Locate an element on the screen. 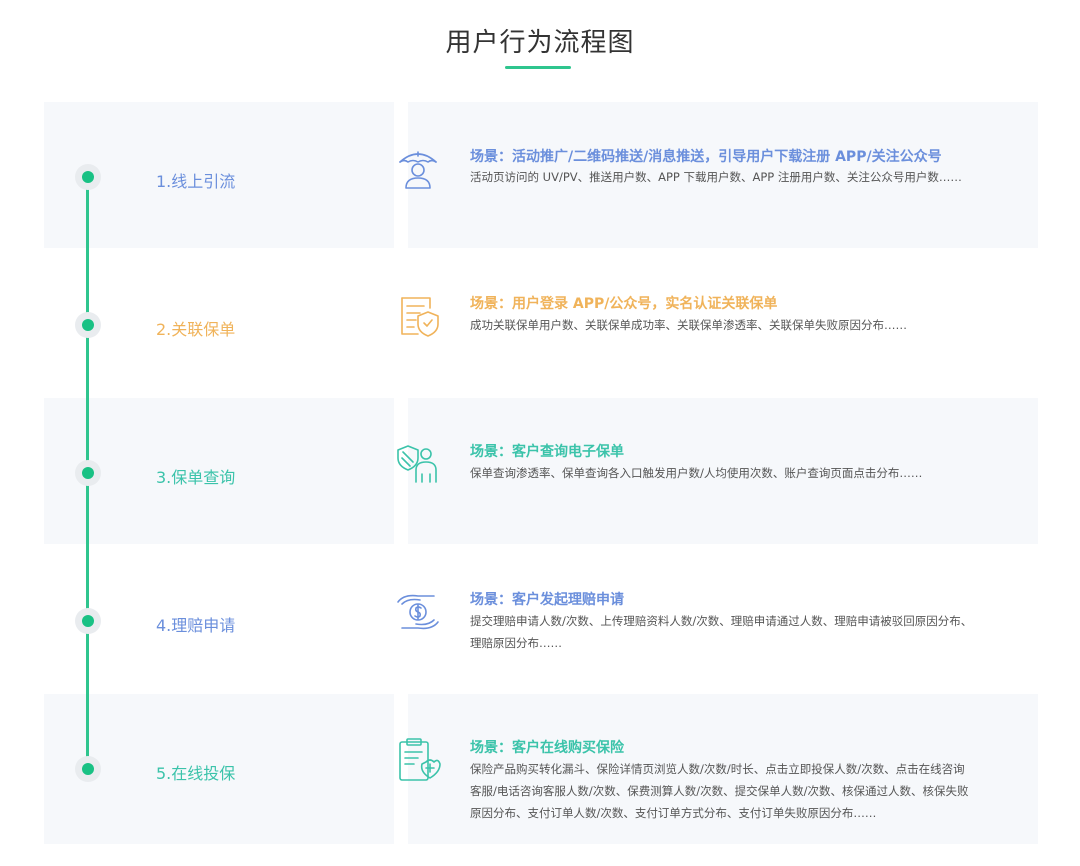 Image resolution: width=1080 pixels, height=866 pixels. step-label-2: 2.关联保单 is located at coordinates (196, 329).